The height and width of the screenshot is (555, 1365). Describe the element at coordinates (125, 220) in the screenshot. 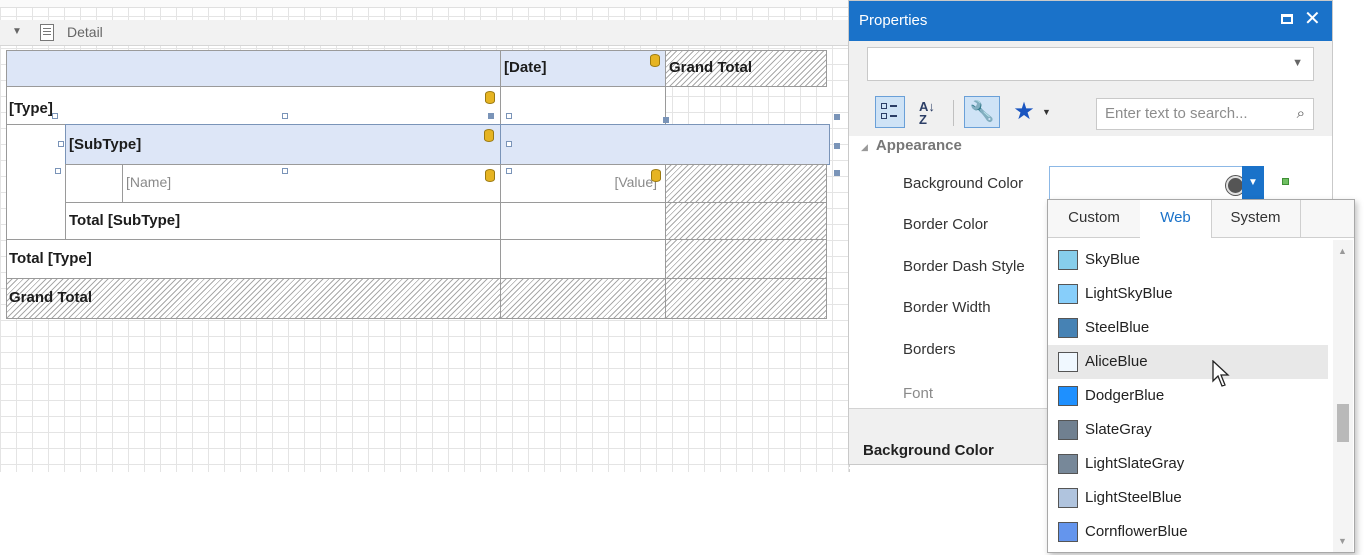

I see `total-subtype-label: Total [SubType]` at that location.